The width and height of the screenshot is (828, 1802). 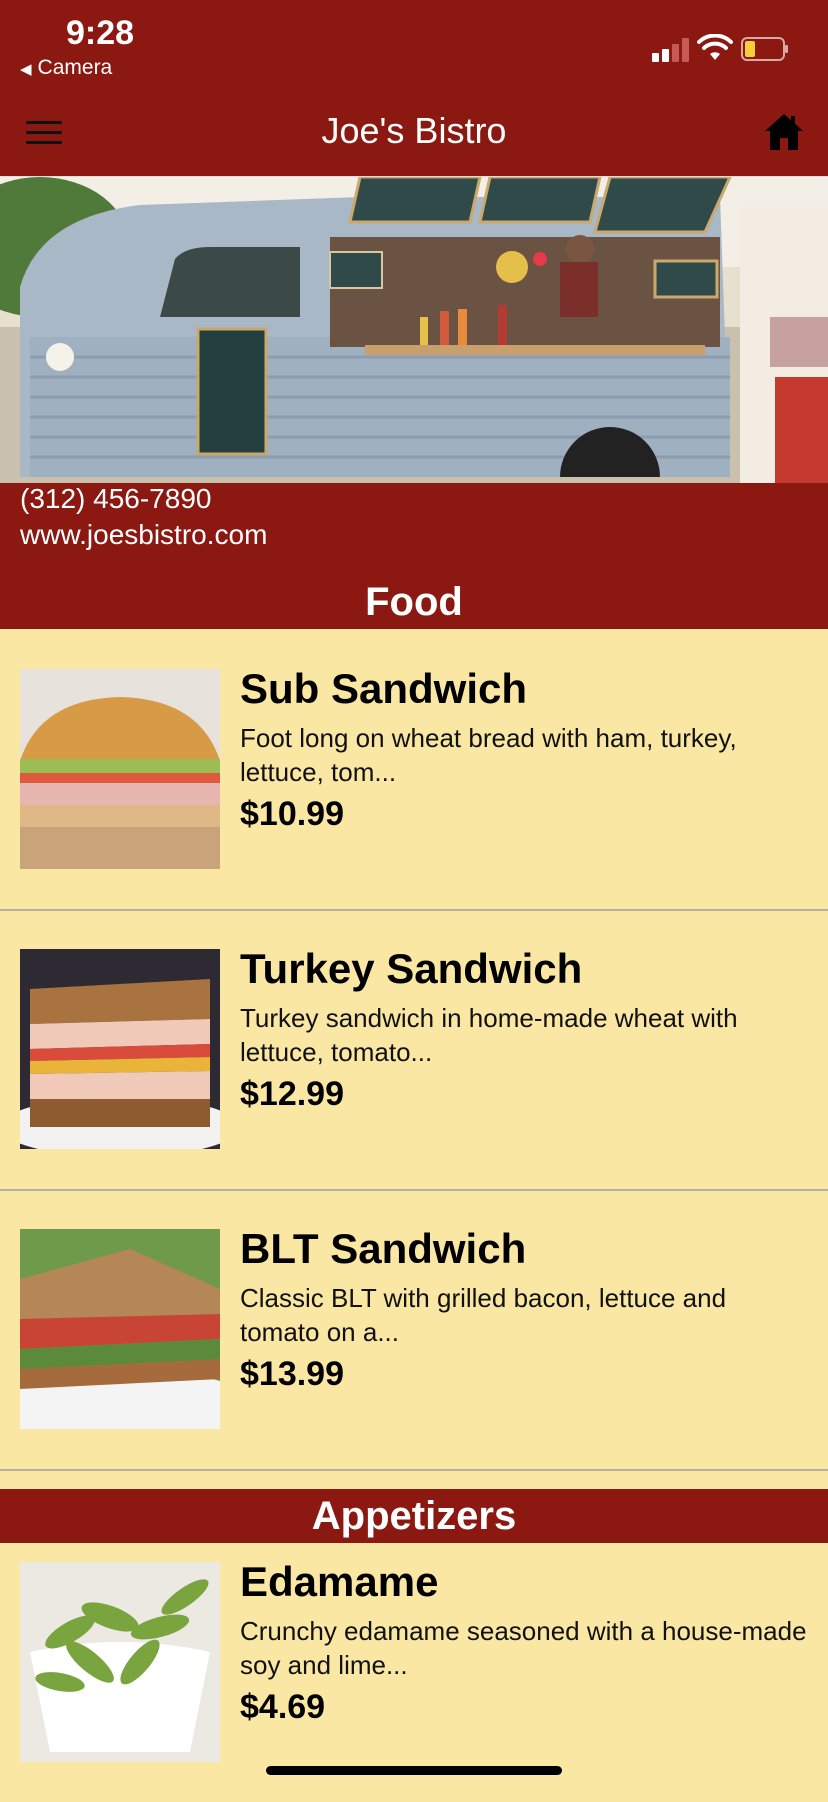 I want to click on menu-item-name: Edamame, so click(x=339, y=1581).